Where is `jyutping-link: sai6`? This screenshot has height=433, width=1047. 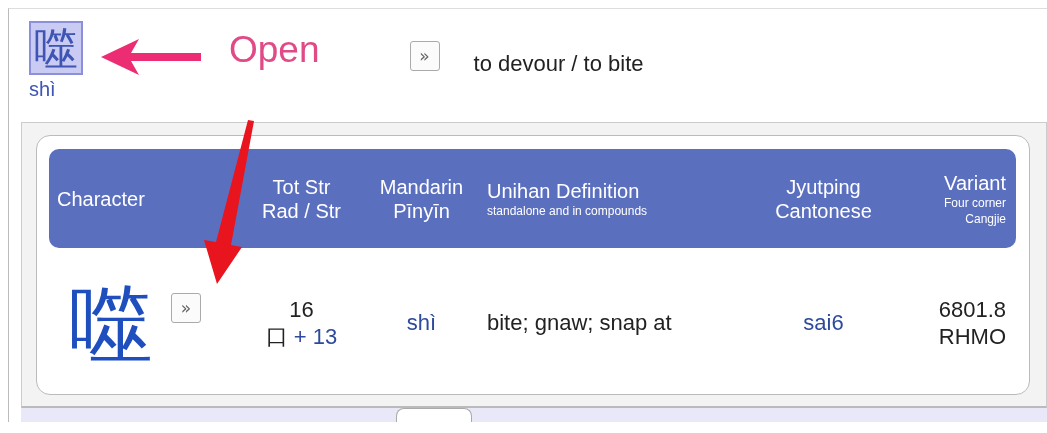
jyutping-link: sai6 is located at coordinates (823, 323).